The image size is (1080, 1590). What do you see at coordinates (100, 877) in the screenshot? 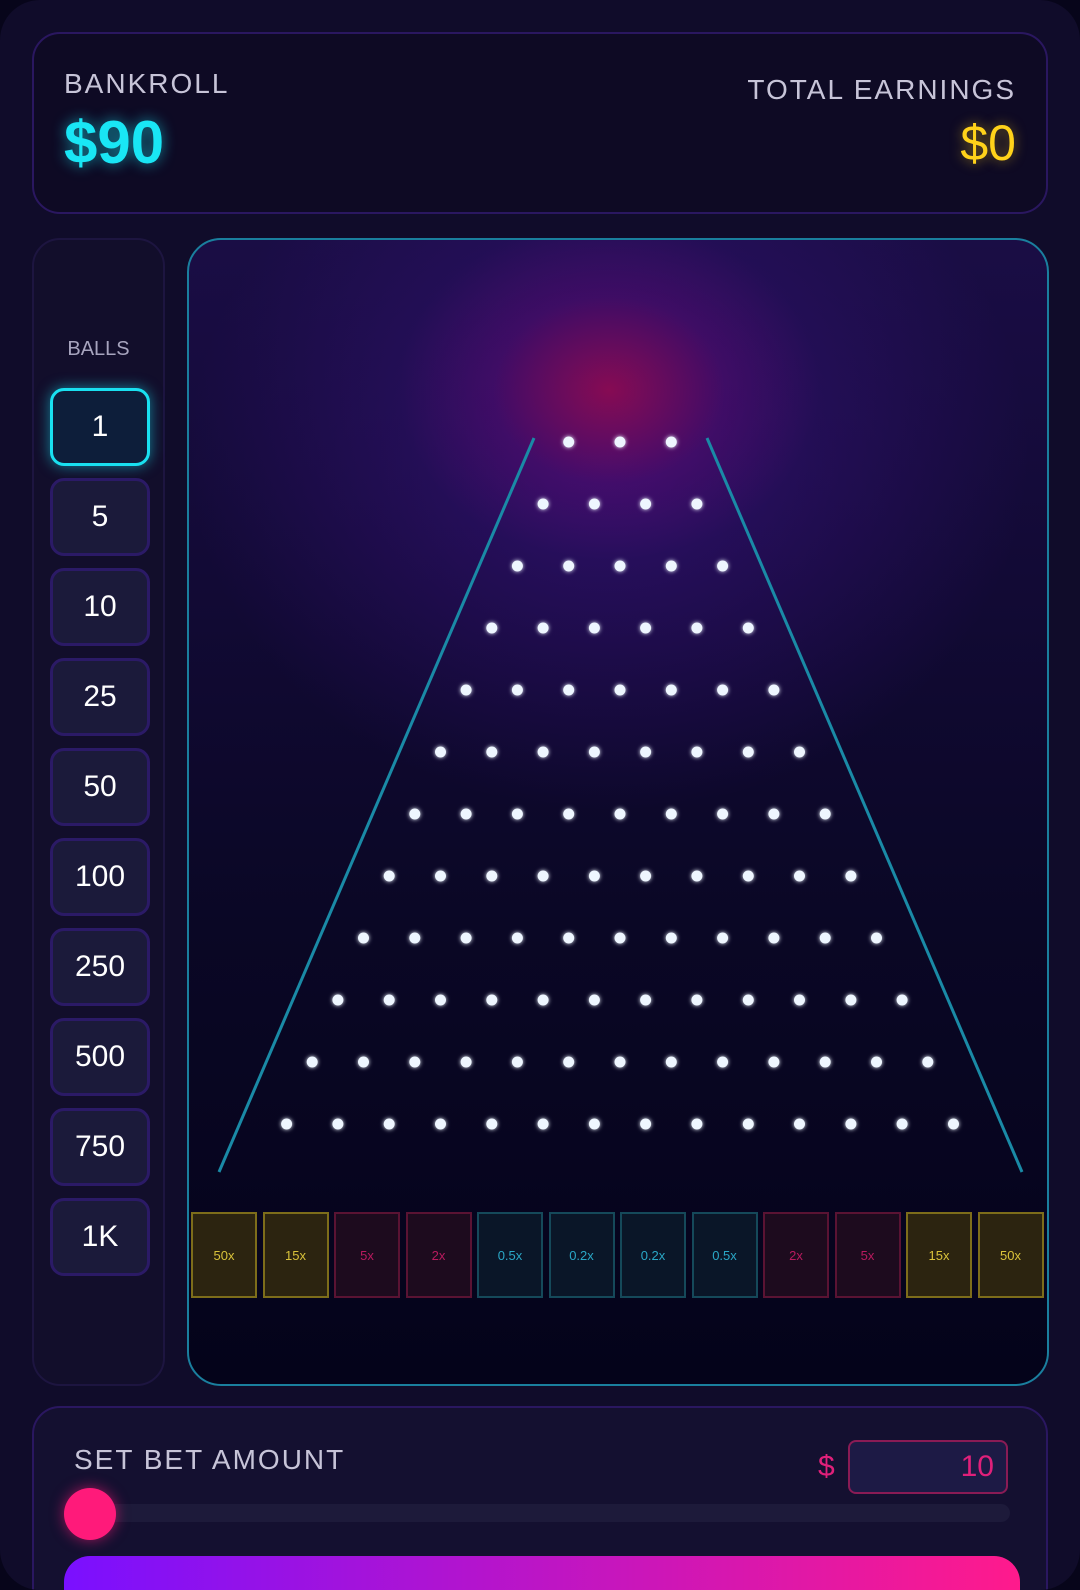
I see `ball-count-button-100: 100` at bounding box center [100, 877].